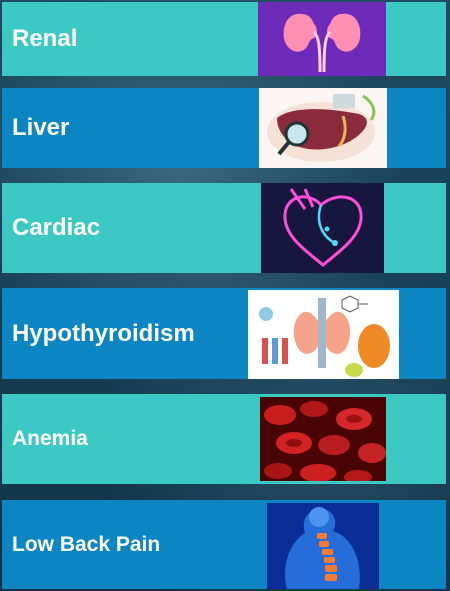  What do you see at coordinates (323, 334) in the screenshot?
I see `thyroid-image` at bounding box center [323, 334].